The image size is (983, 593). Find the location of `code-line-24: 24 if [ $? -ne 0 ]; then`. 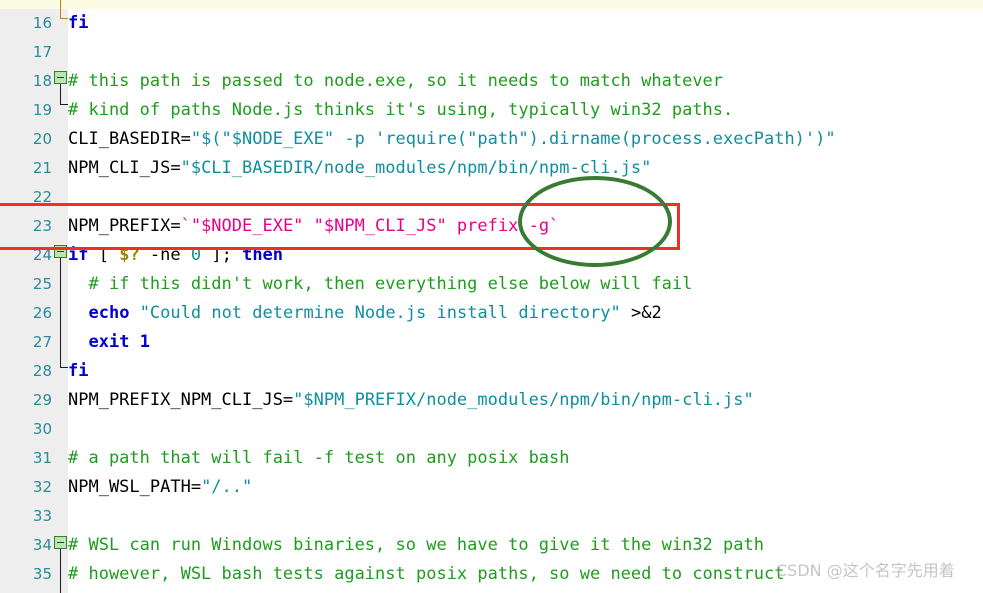

code-line-24: 24 if [ $? -ne 0 ]; then is located at coordinates (491, 255).